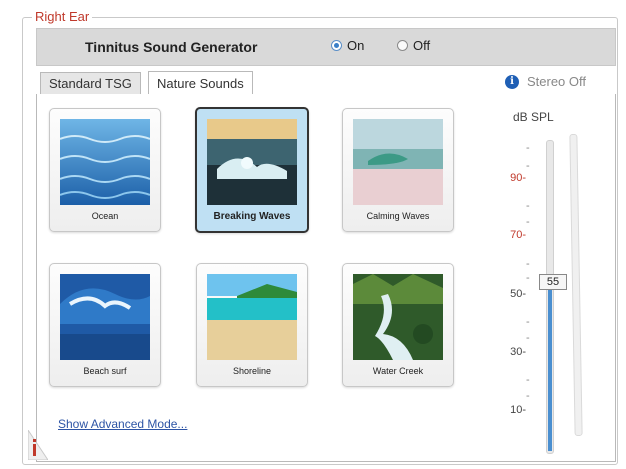 This screenshot has height=469, width=626. I want to click on tick-30: 30-, so click(518, 352).